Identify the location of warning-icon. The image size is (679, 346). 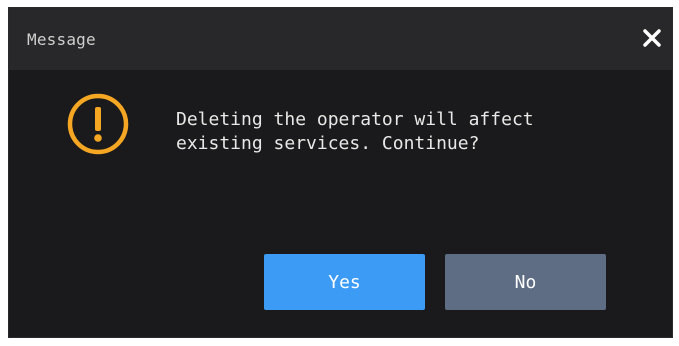
(98, 124).